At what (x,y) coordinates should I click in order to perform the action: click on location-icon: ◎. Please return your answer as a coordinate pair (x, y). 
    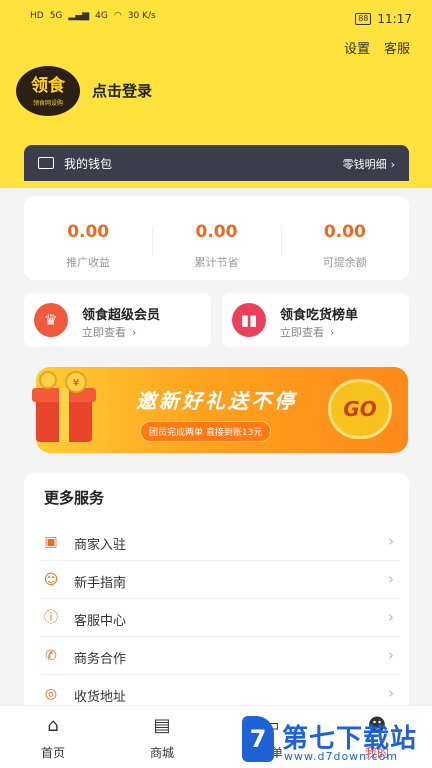
    Looking at the image, I should click on (51, 694).